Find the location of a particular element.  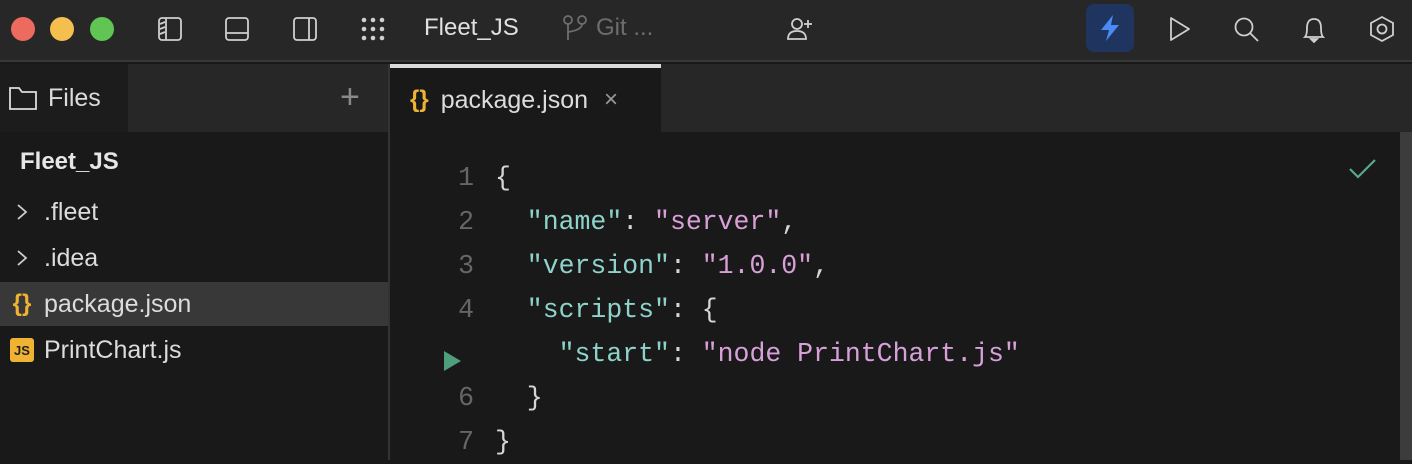

code-token: "node PrintChart.js" is located at coordinates (860, 354).